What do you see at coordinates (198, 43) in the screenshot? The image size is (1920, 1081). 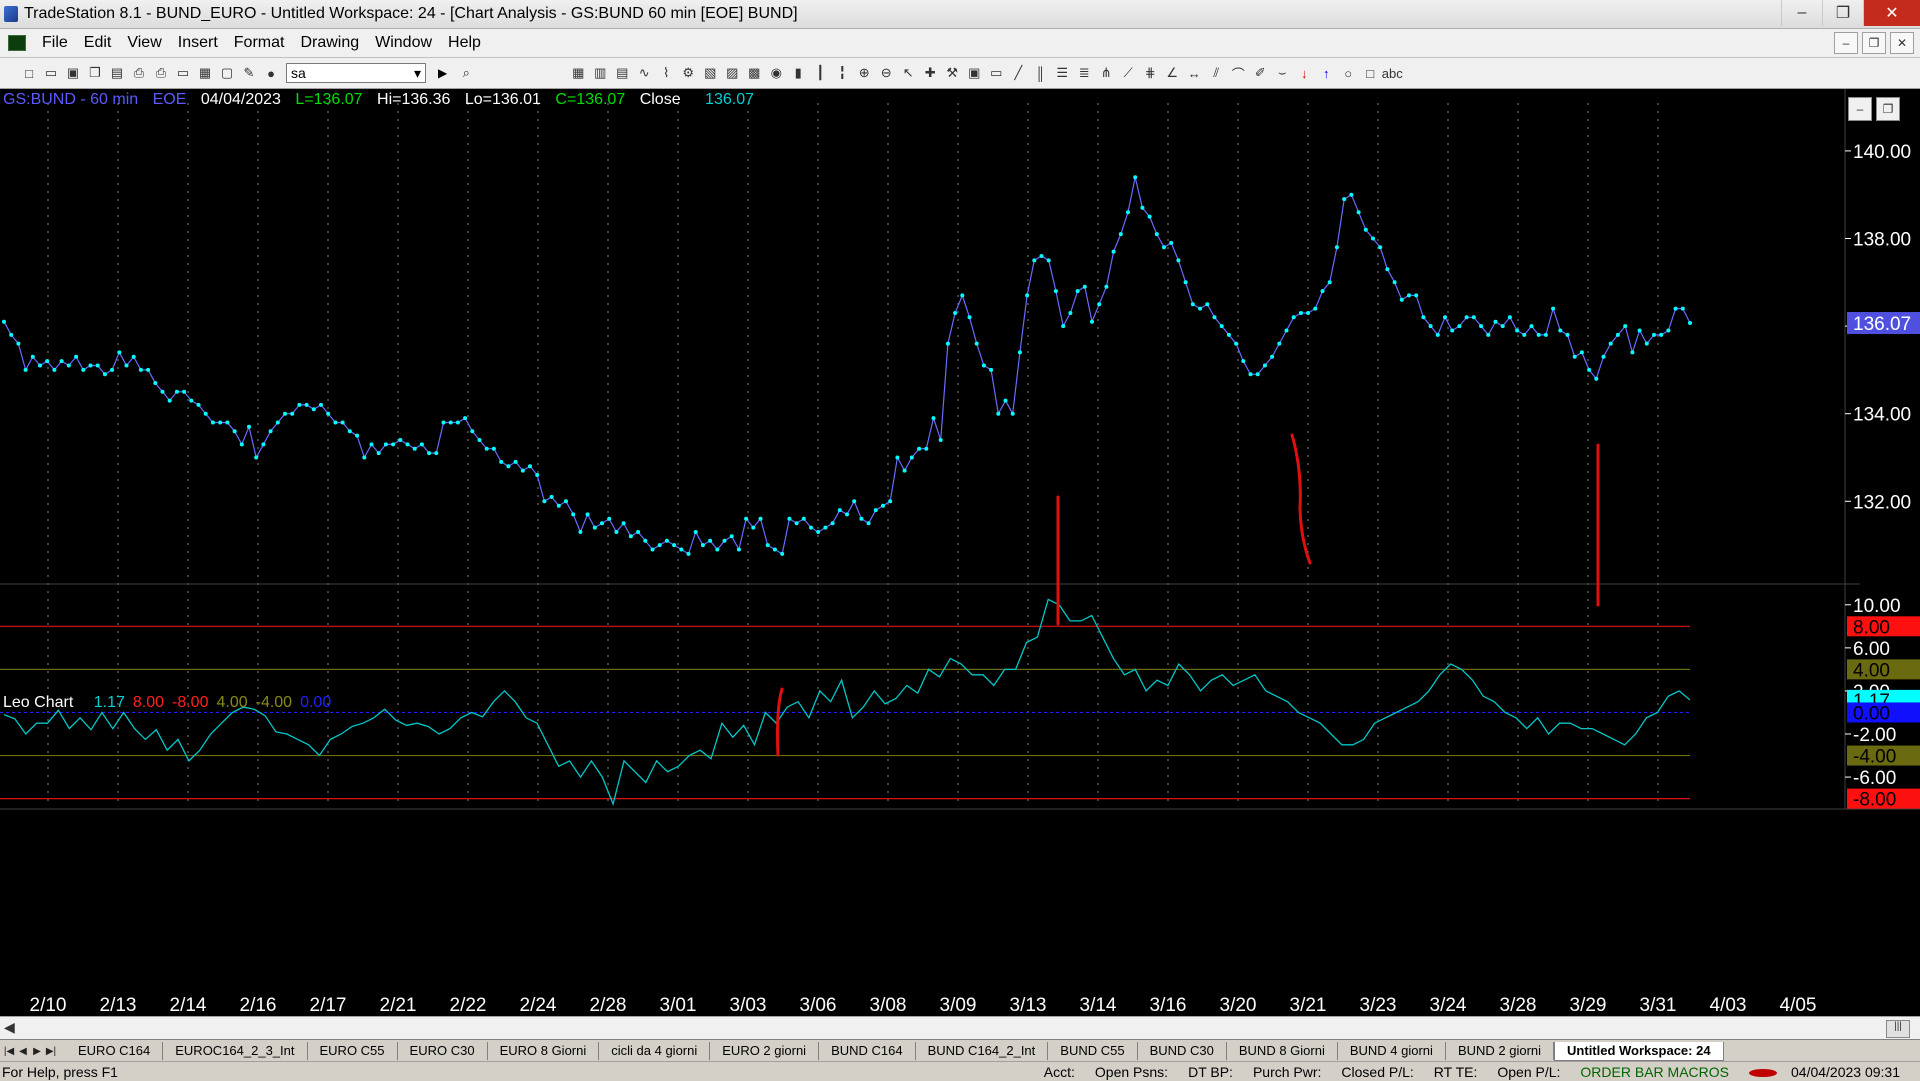 I see `menu-insert: Insert` at bounding box center [198, 43].